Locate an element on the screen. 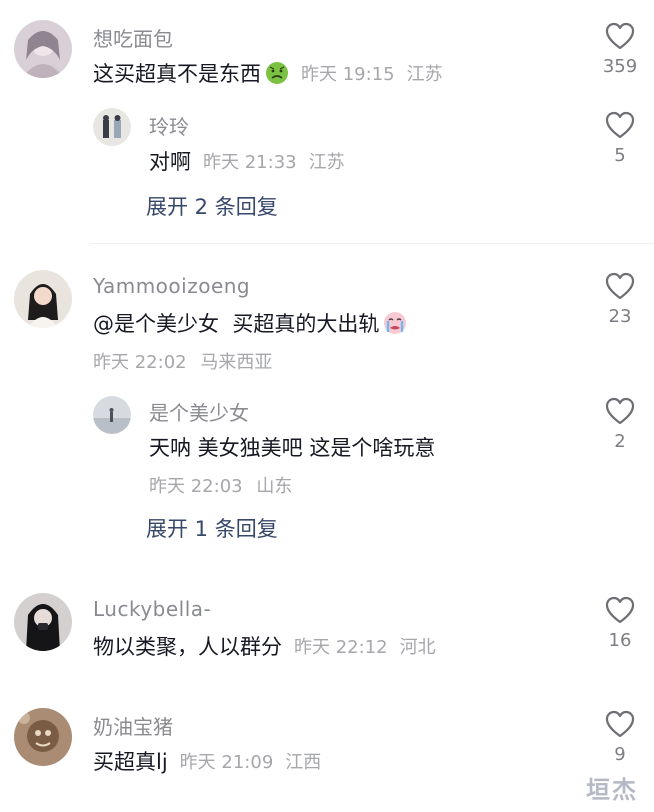  comment-text: 物以类聚，人以群分 昨天 22:12 河北 is located at coordinates (264, 646).